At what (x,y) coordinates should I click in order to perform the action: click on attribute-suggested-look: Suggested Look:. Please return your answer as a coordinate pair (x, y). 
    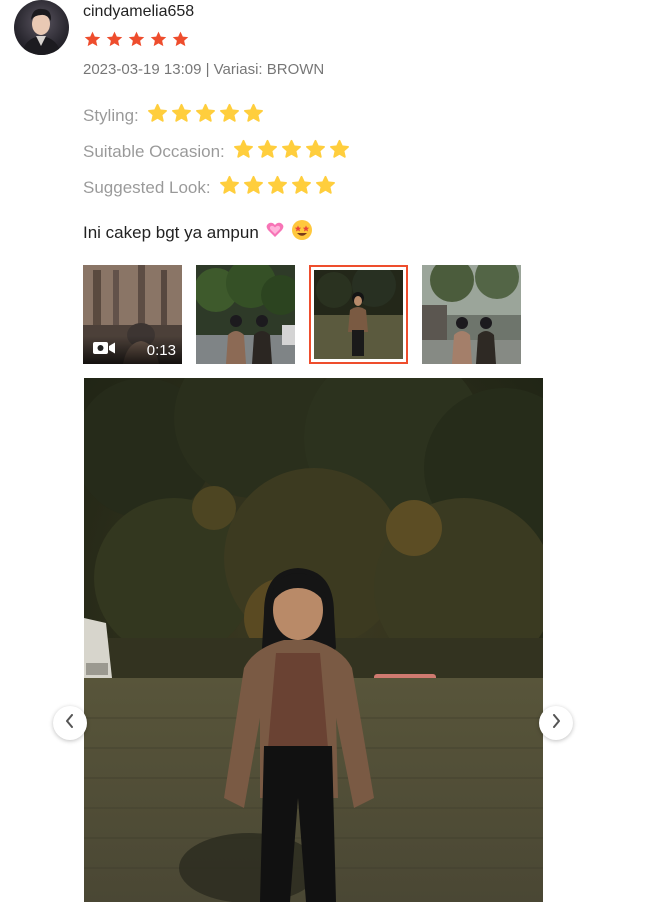
    Looking at the image, I should click on (209, 188).